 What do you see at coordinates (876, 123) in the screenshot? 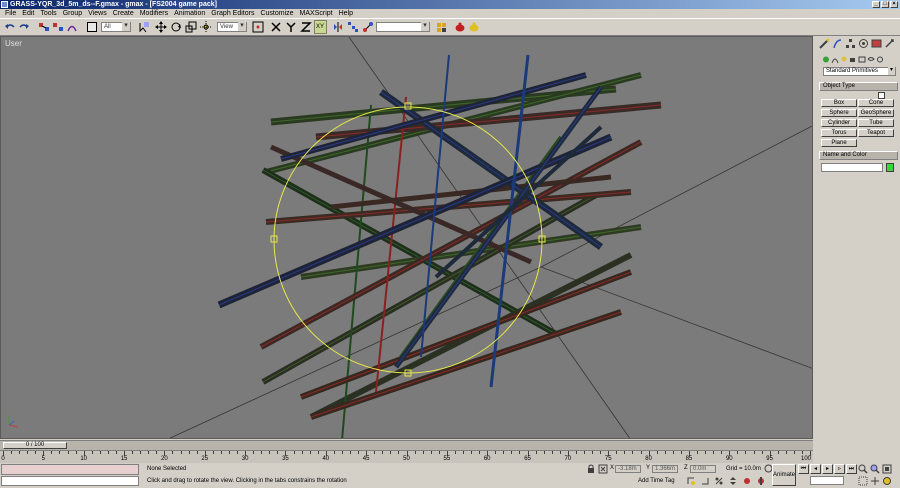
I see `tube-button: Tube` at bounding box center [876, 123].